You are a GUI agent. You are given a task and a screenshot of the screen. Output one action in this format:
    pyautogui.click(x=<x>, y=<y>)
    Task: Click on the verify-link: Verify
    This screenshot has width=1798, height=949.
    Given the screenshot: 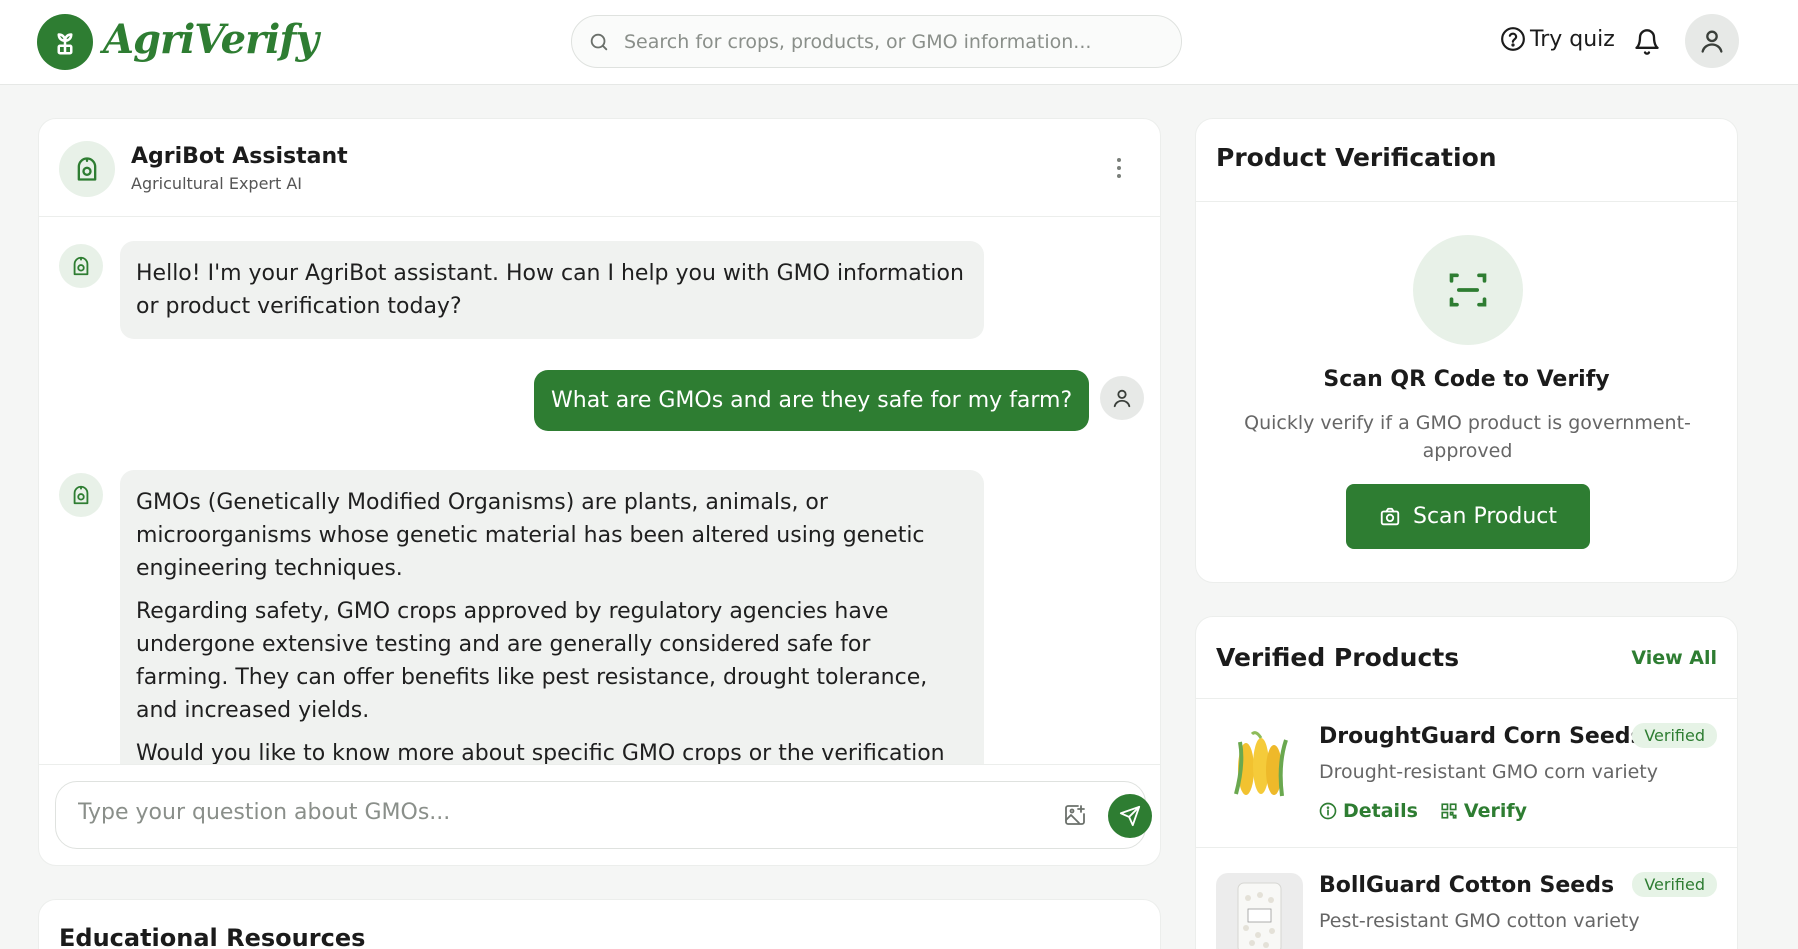 What is the action you would take?
    pyautogui.click(x=1483, y=811)
    